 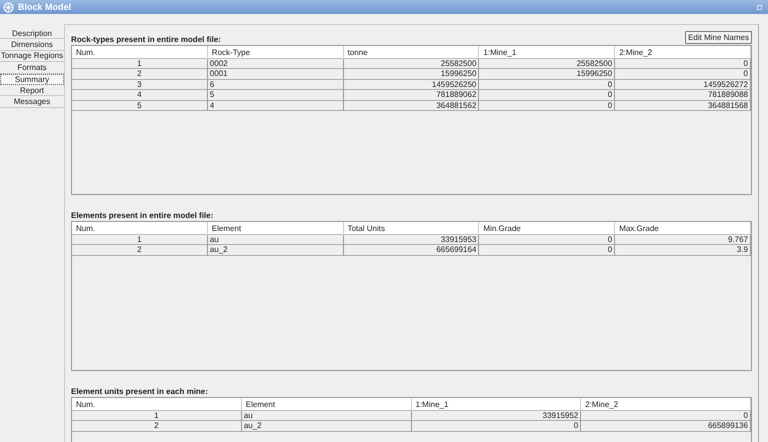 What do you see at coordinates (718, 37) in the screenshot?
I see `edit-mine-names-button: Edit Mine Names` at bounding box center [718, 37].